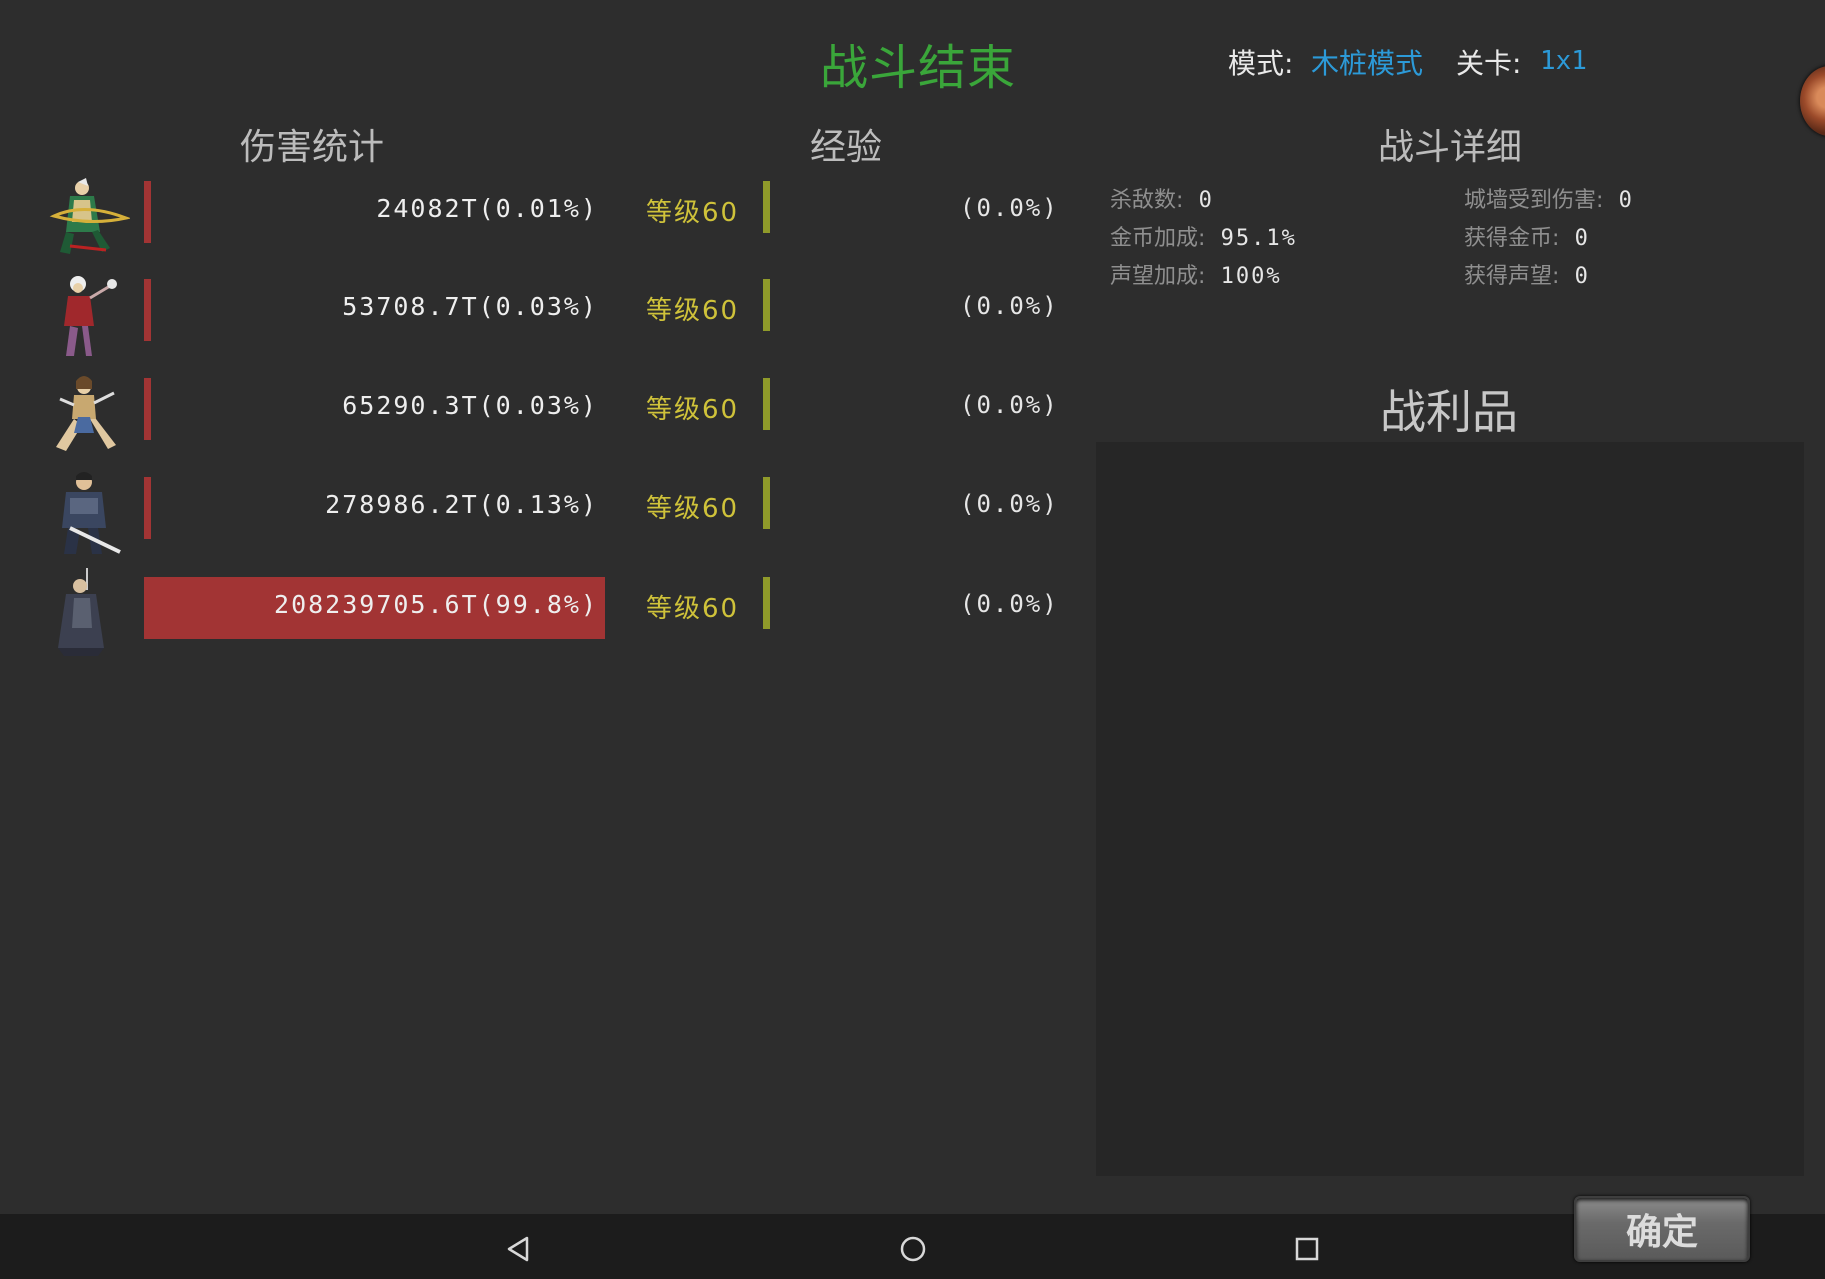  What do you see at coordinates (1812, 101) in the screenshot?
I see `menu-orb-icon` at bounding box center [1812, 101].